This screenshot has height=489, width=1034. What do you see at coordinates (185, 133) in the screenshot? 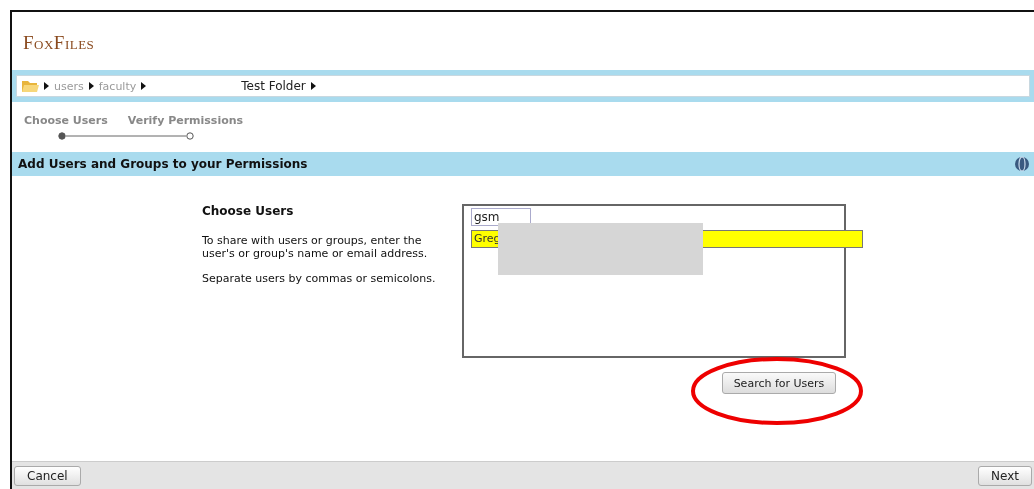
I see `step-label: Verify Permissions` at bounding box center [185, 133].